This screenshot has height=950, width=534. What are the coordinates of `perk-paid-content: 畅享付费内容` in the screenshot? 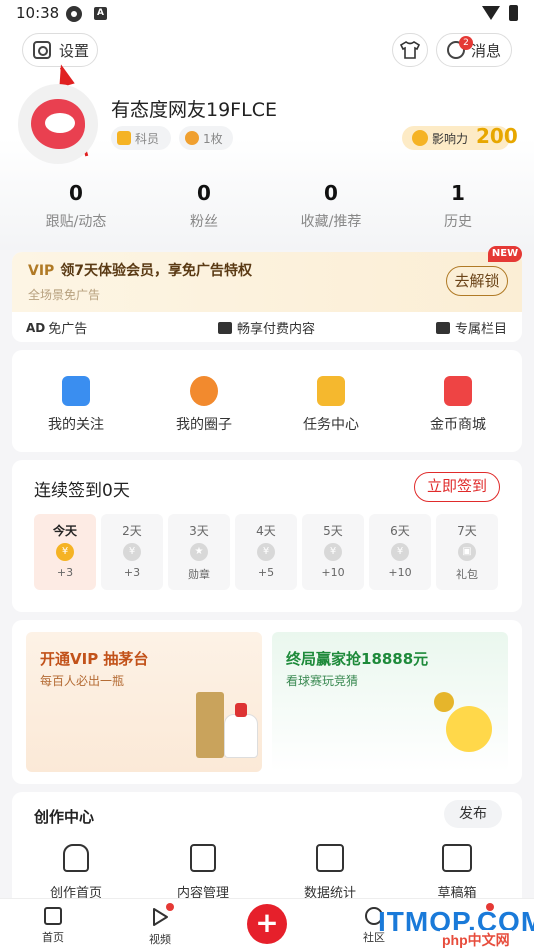 It's located at (266, 327).